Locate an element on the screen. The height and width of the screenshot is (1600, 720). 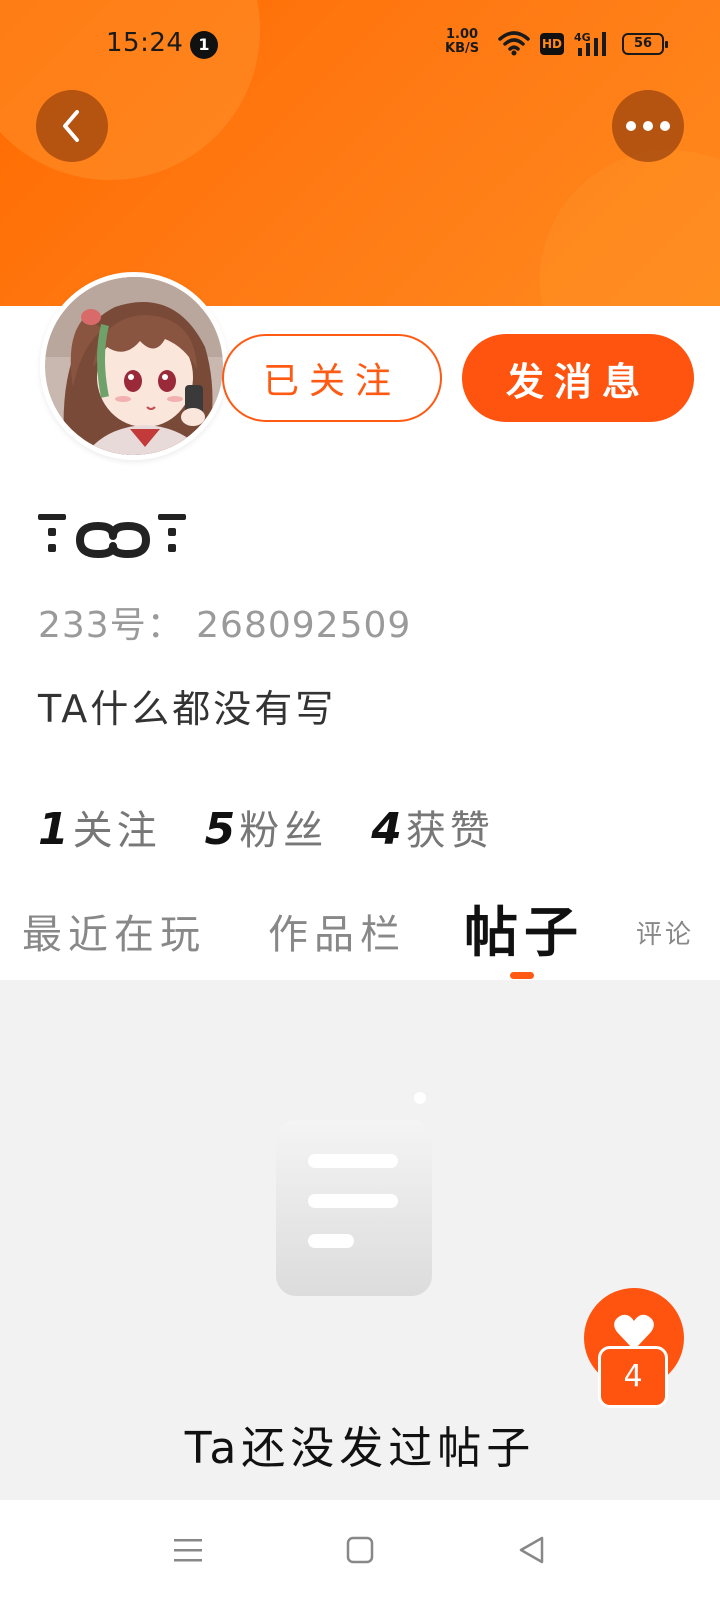
stat-number: 1 is located at coordinates (53, 829).